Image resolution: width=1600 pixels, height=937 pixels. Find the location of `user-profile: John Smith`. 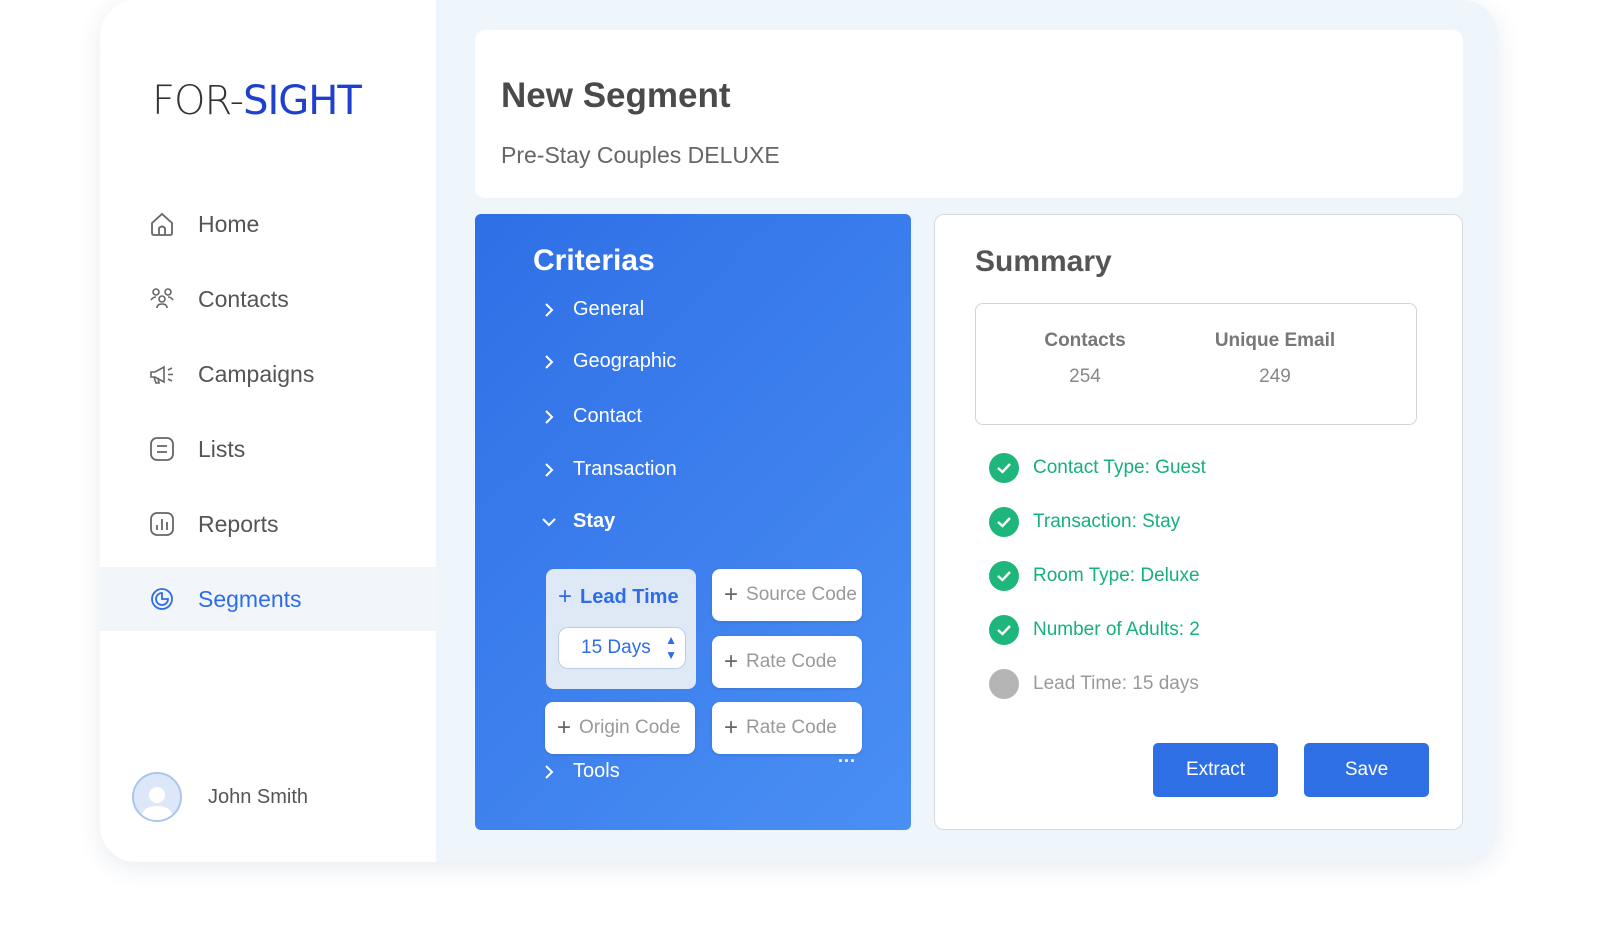

user-profile: John Smith is located at coordinates (220, 797).